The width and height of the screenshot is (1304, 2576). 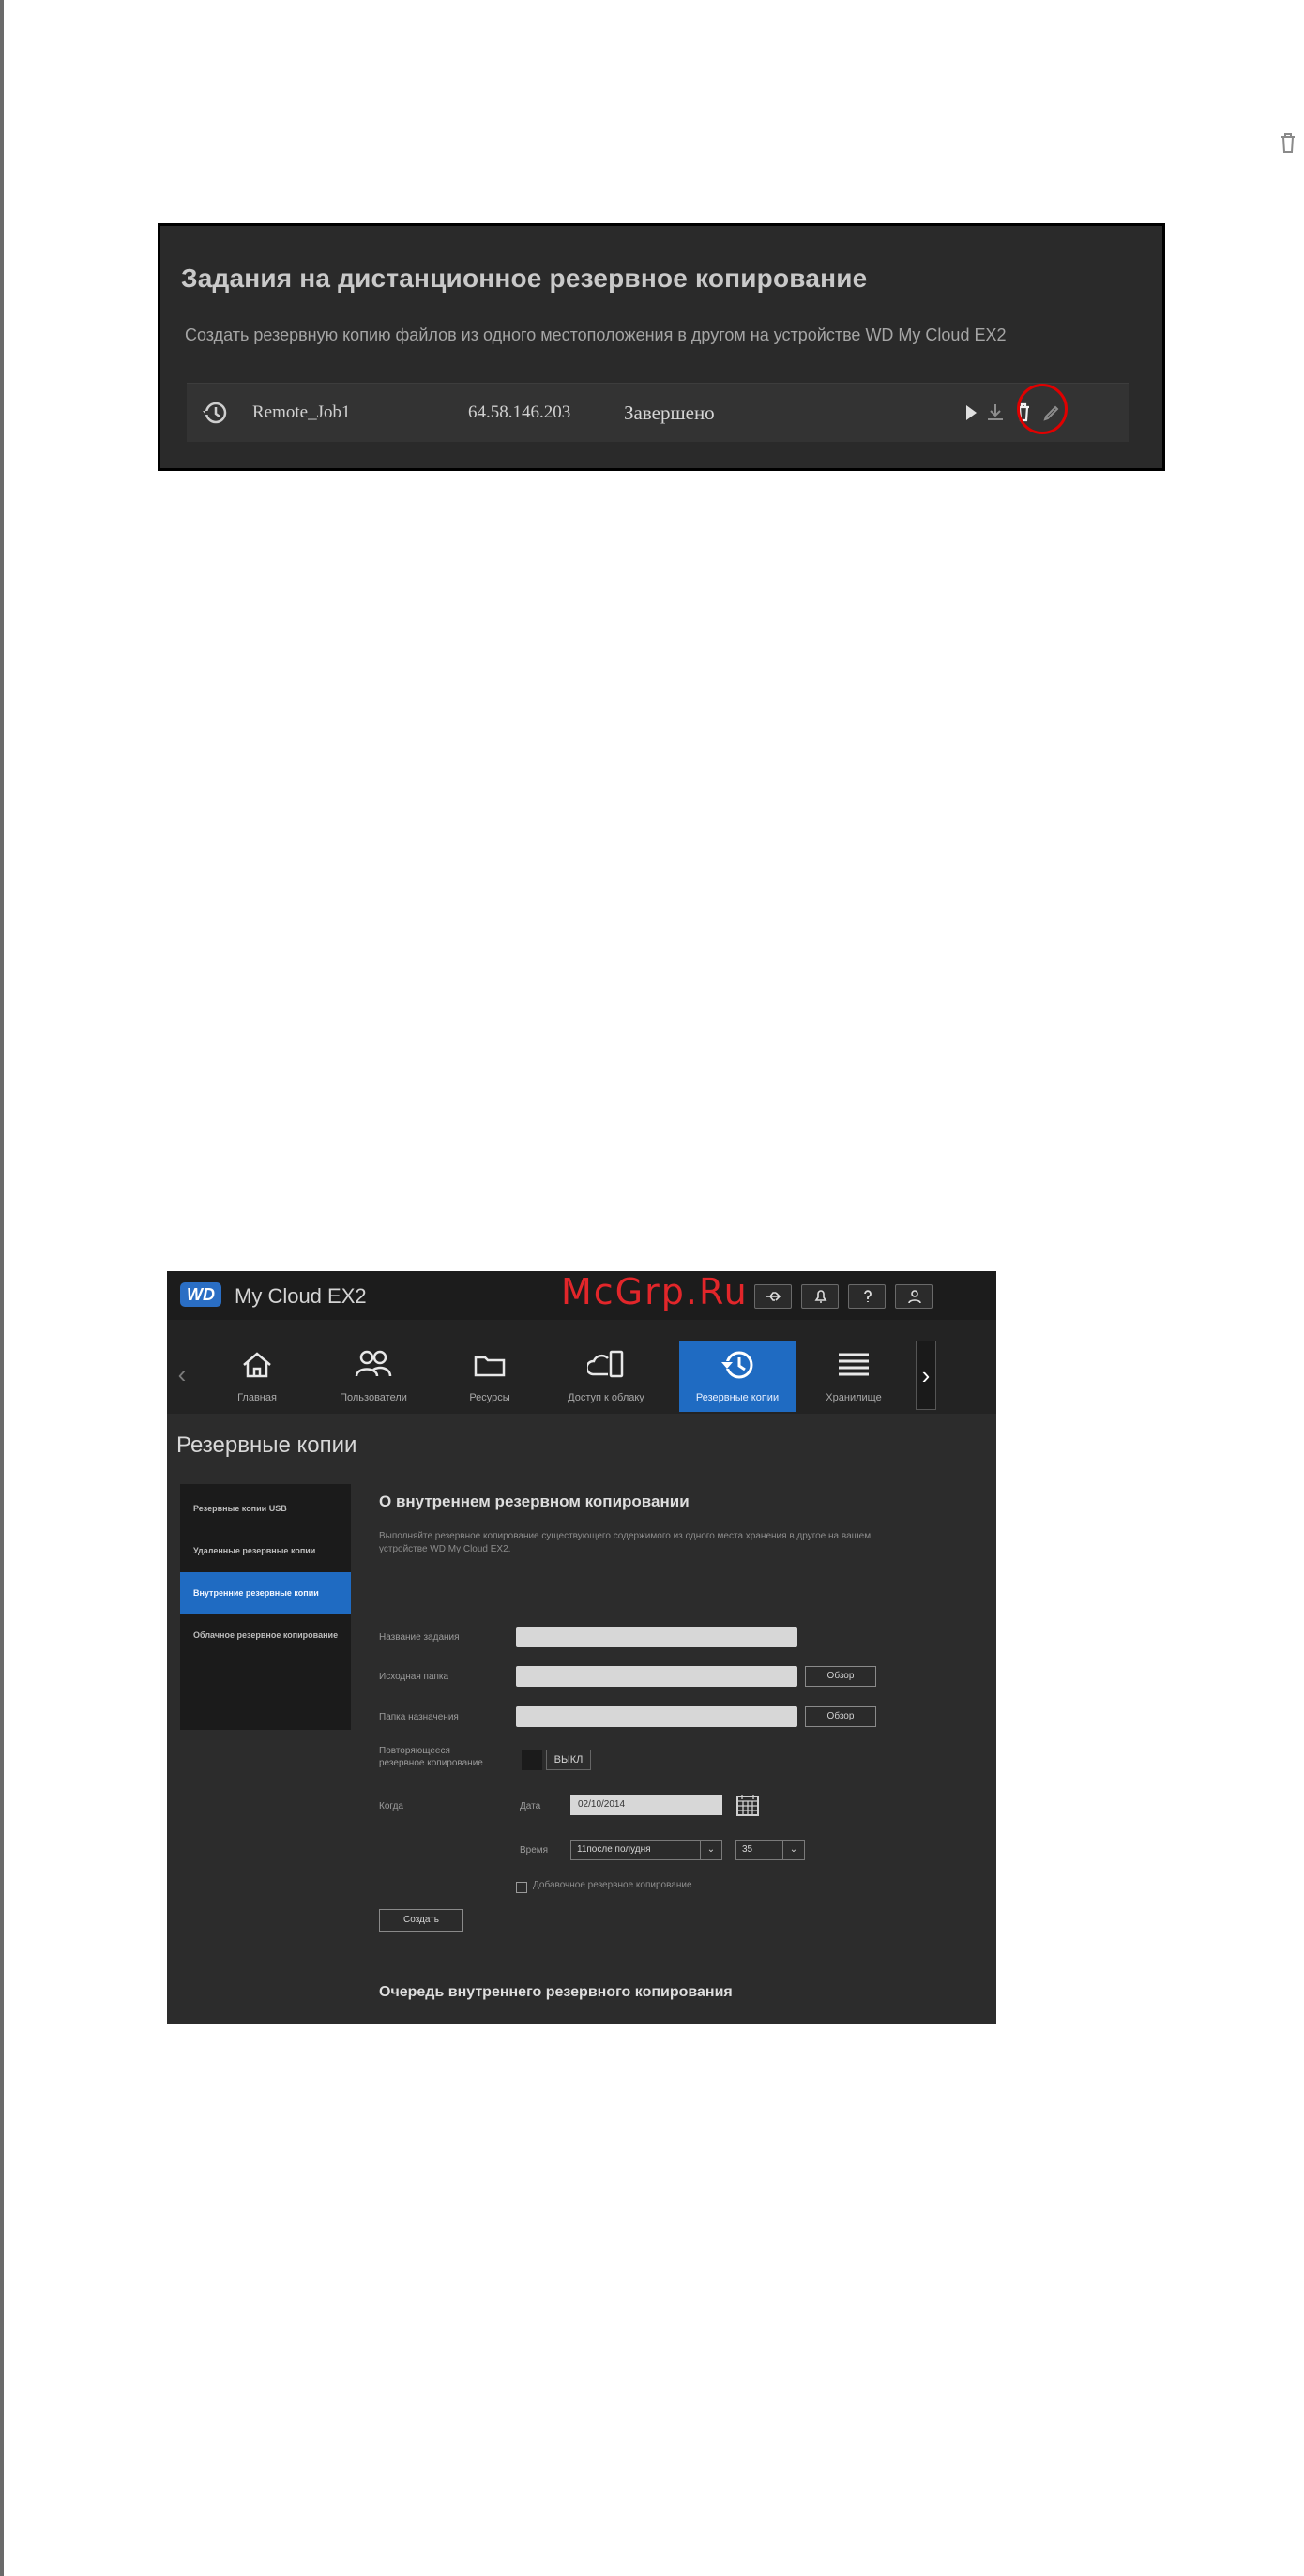 I want to click on job-status: Завершено, so click(x=669, y=413).